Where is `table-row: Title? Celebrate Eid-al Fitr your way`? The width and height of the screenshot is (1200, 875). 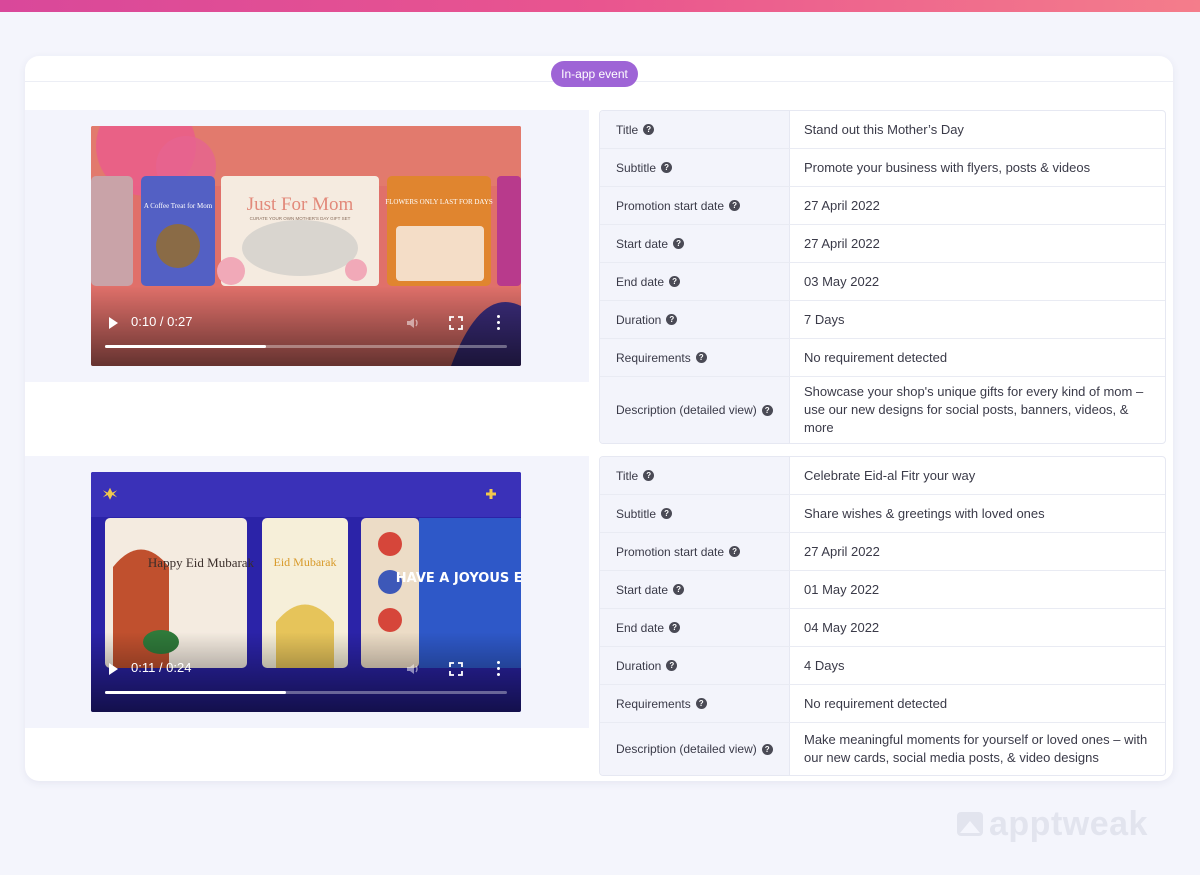 table-row: Title? Celebrate Eid-al Fitr your way is located at coordinates (882, 476).